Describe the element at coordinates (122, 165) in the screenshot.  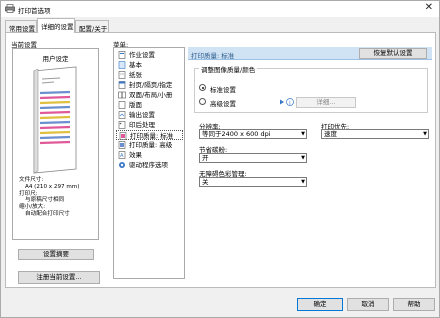
I see `driver-icon` at that location.